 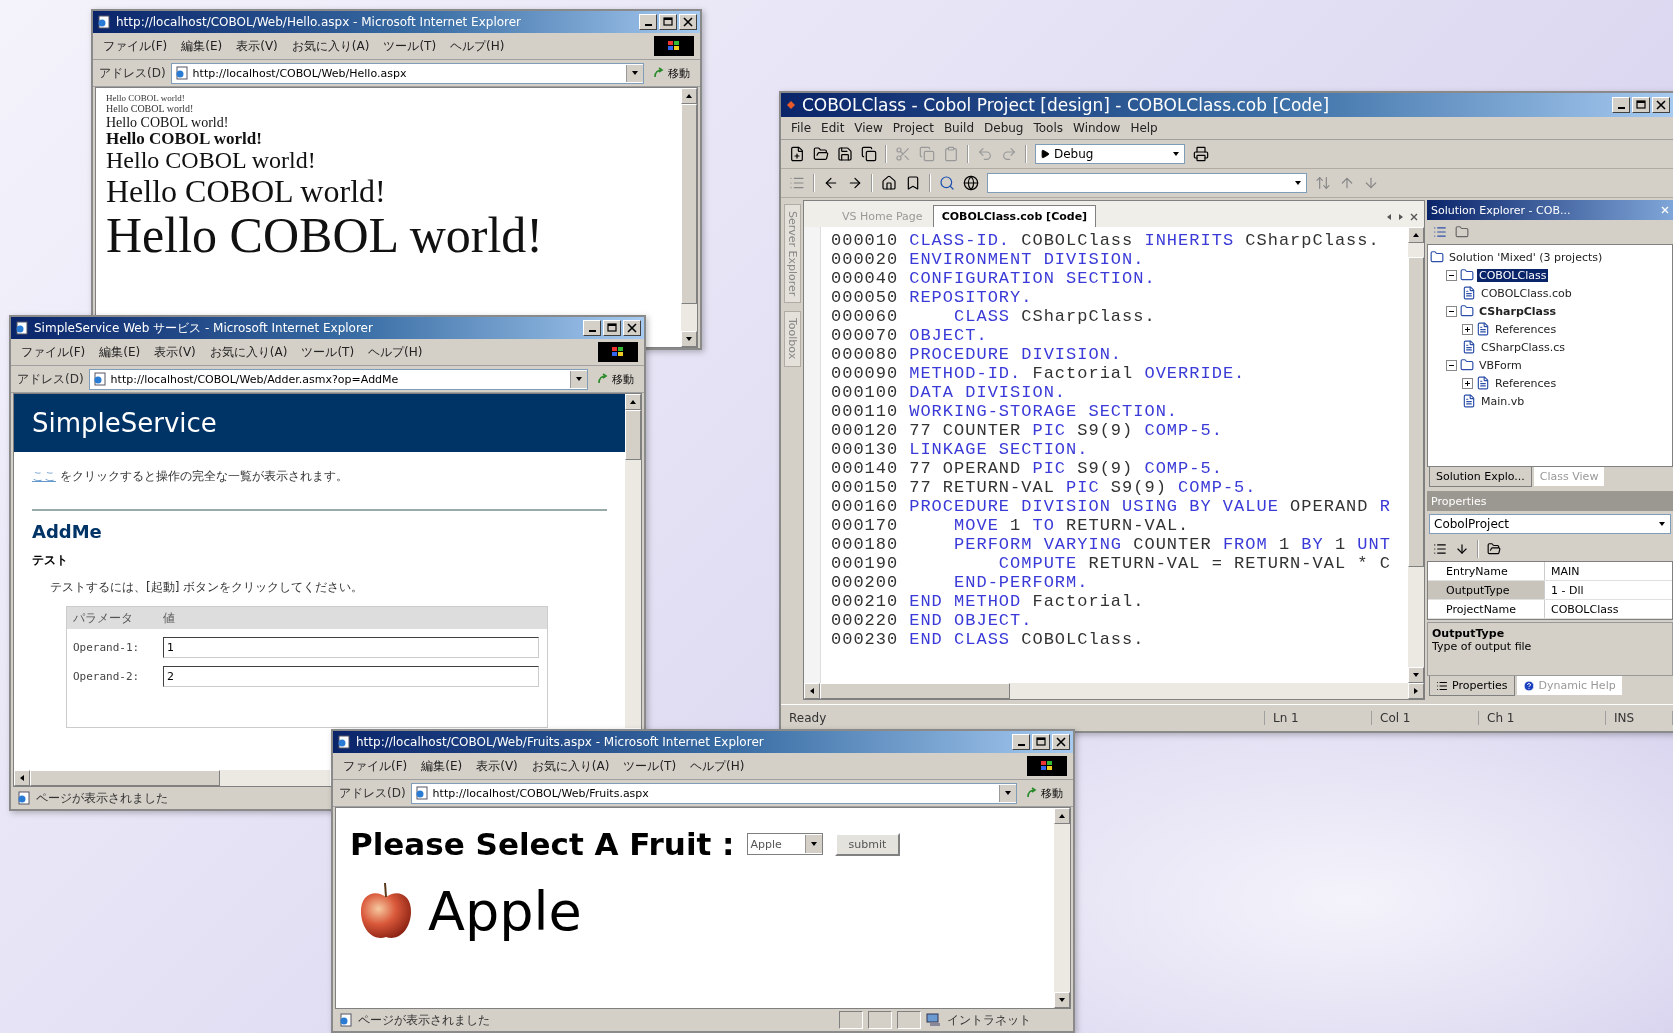 What do you see at coordinates (633, 402) in the screenshot?
I see `up-arrow-icon` at bounding box center [633, 402].